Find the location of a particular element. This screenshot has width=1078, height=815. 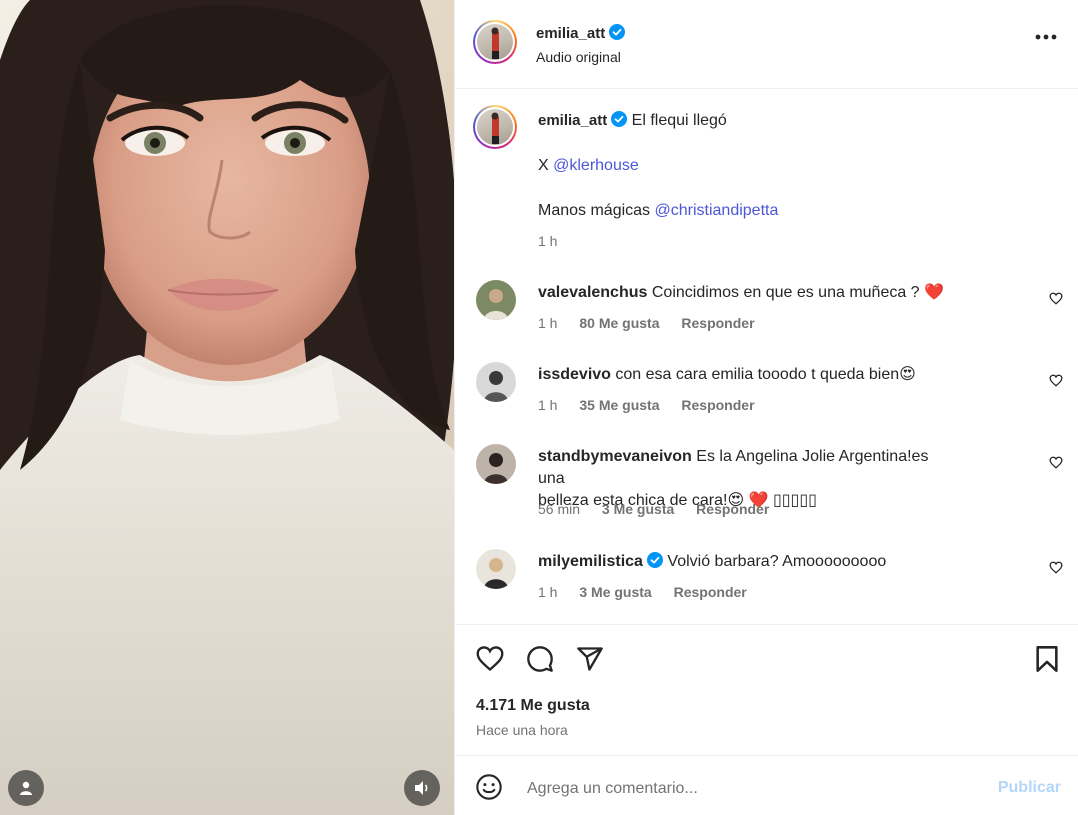

author-avatar is located at coordinates (495, 42).